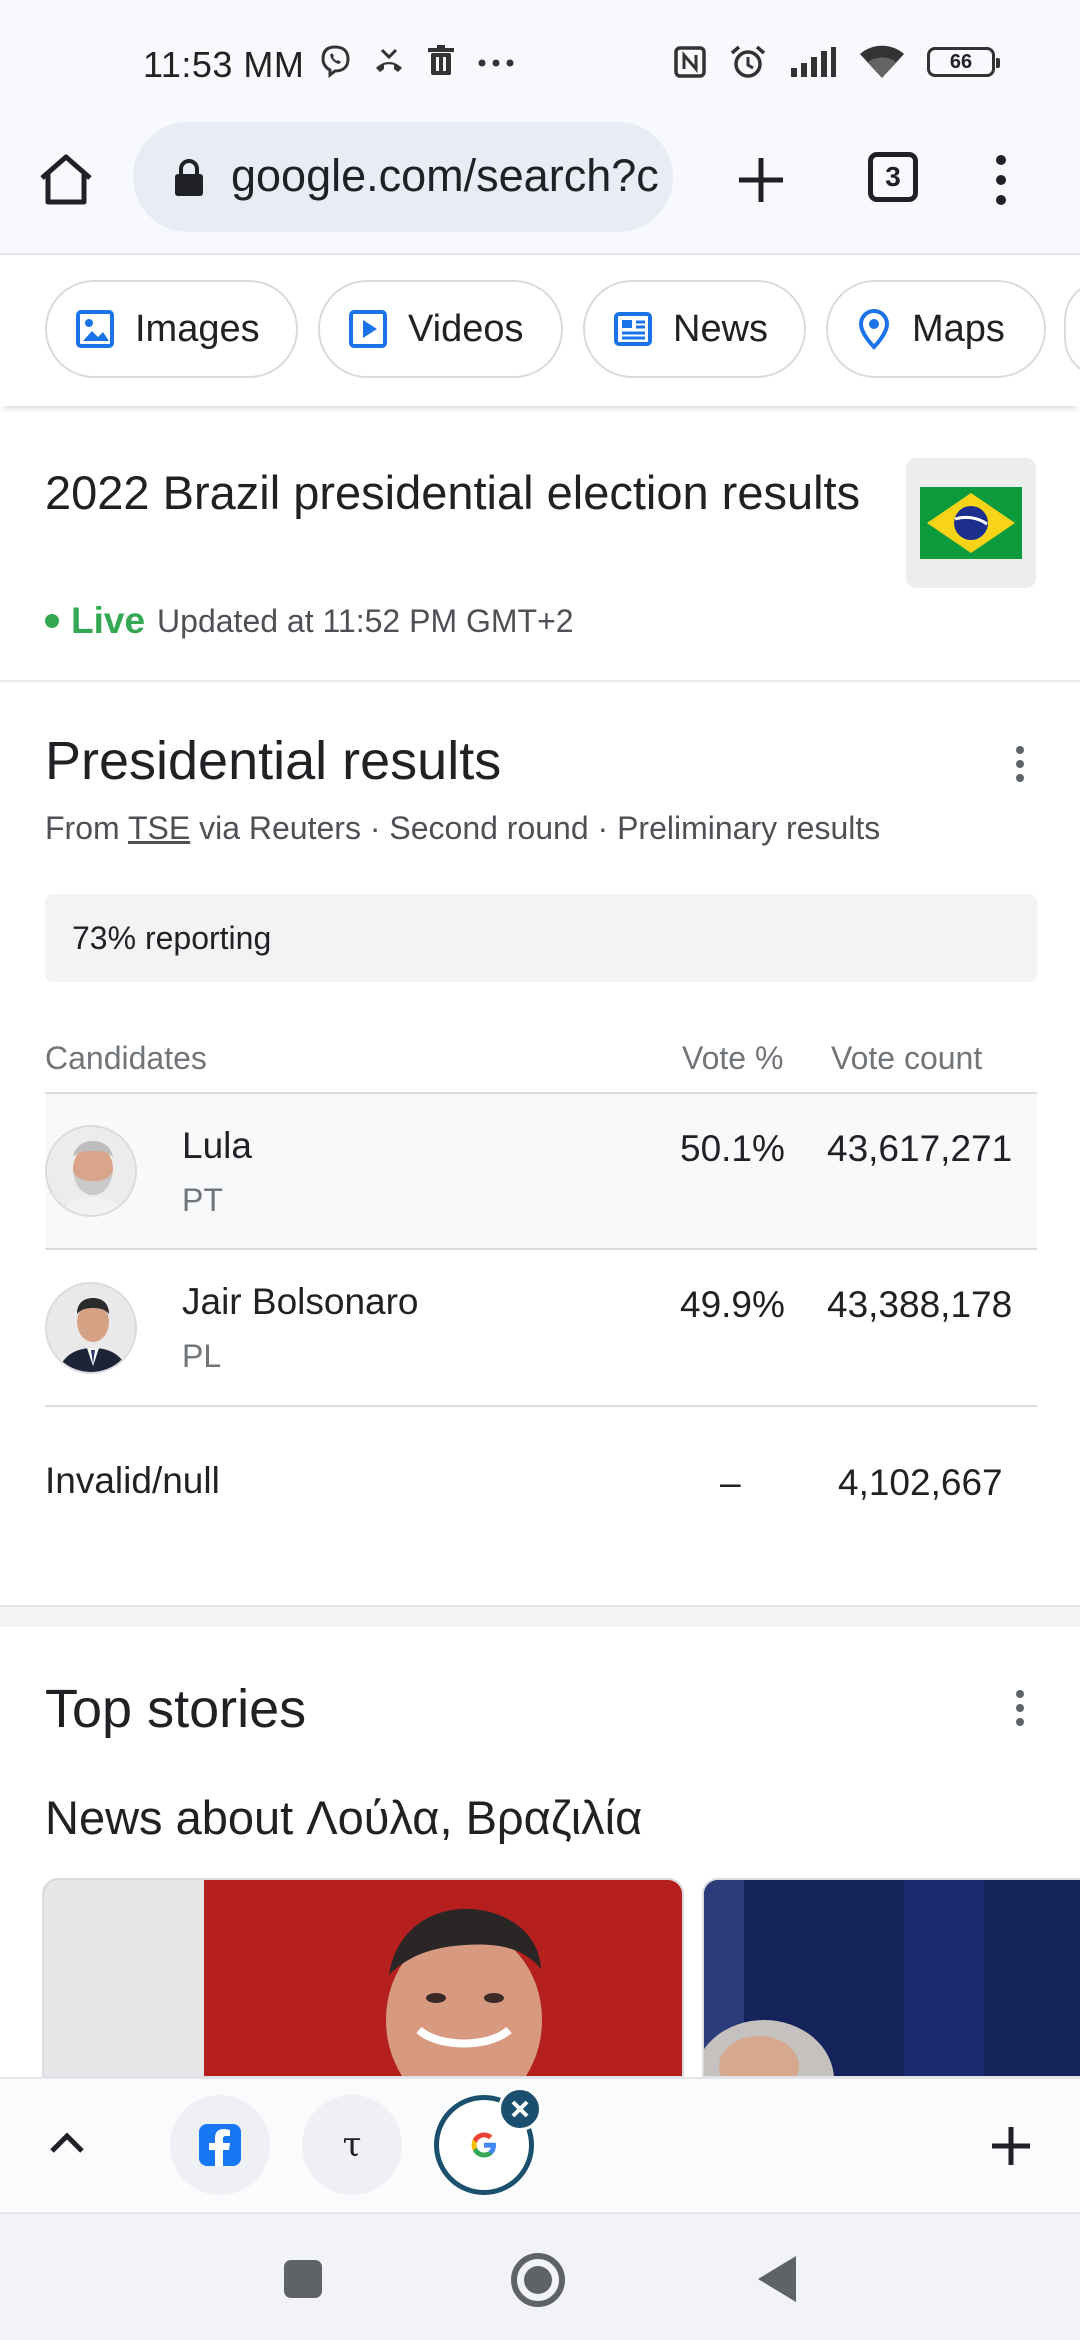  I want to click on candidate-name: Lula, so click(217, 1145).